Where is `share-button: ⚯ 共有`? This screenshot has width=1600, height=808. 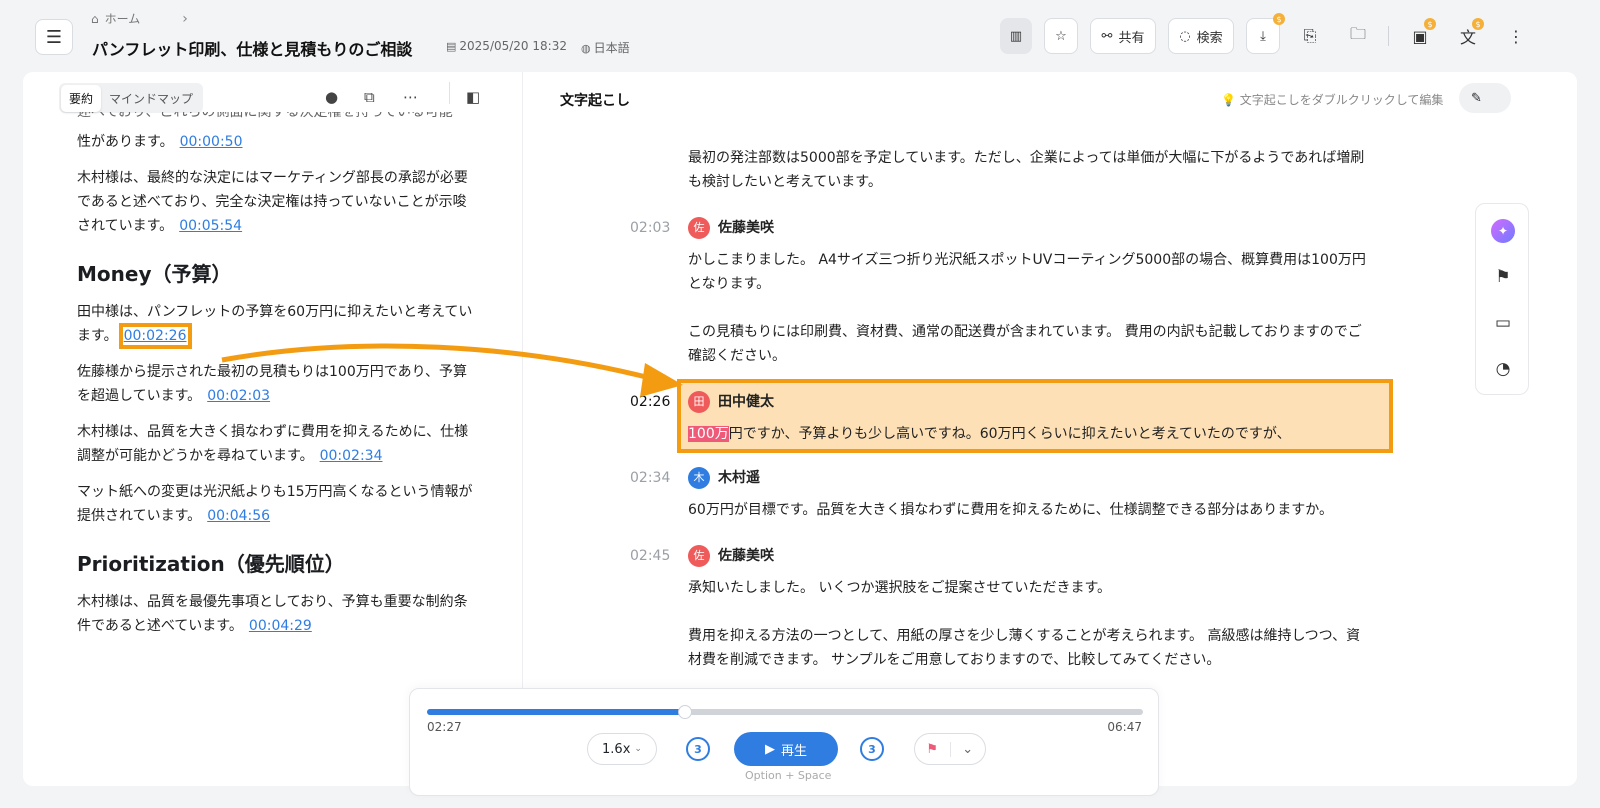
share-button: ⚯ 共有 is located at coordinates (1123, 36).